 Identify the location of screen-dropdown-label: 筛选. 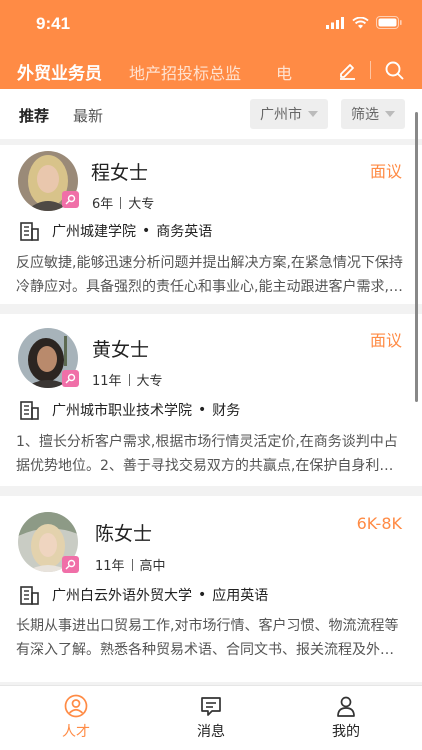
(365, 115).